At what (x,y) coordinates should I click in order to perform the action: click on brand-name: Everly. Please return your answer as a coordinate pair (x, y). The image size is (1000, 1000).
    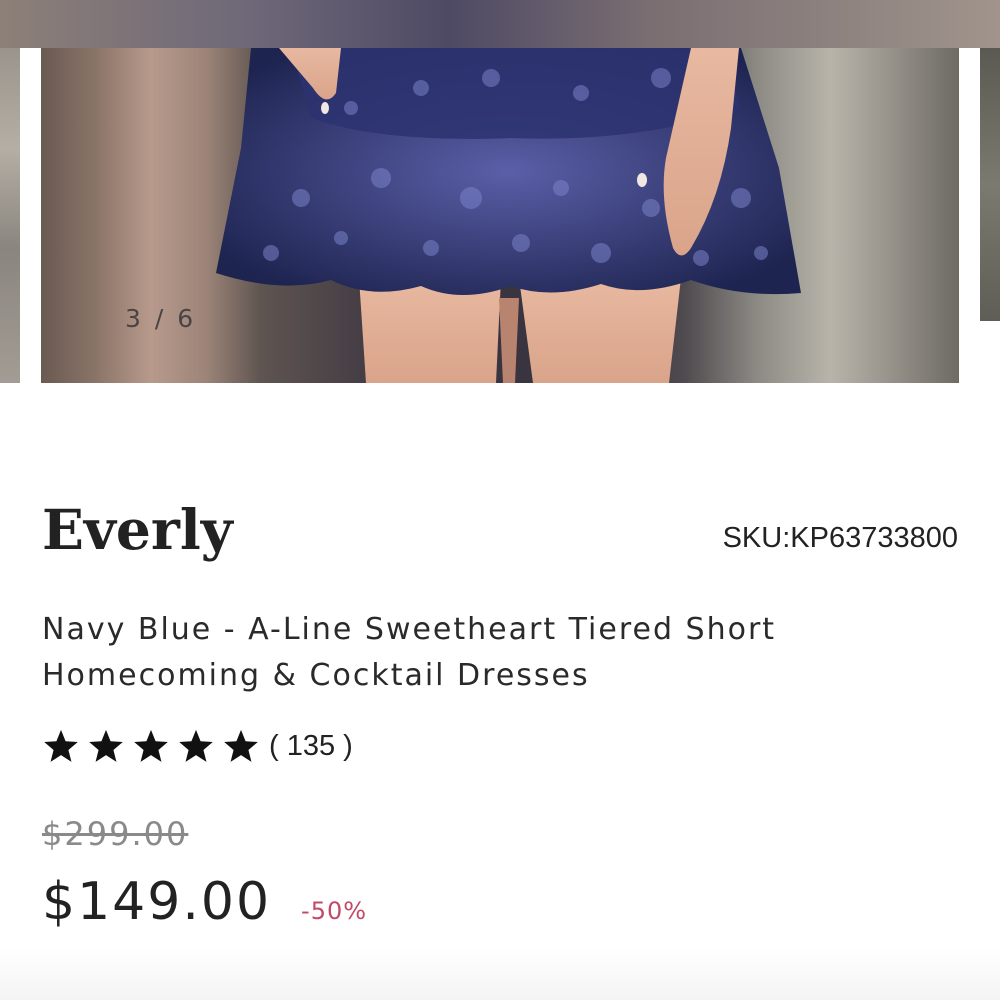
    Looking at the image, I should click on (137, 529).